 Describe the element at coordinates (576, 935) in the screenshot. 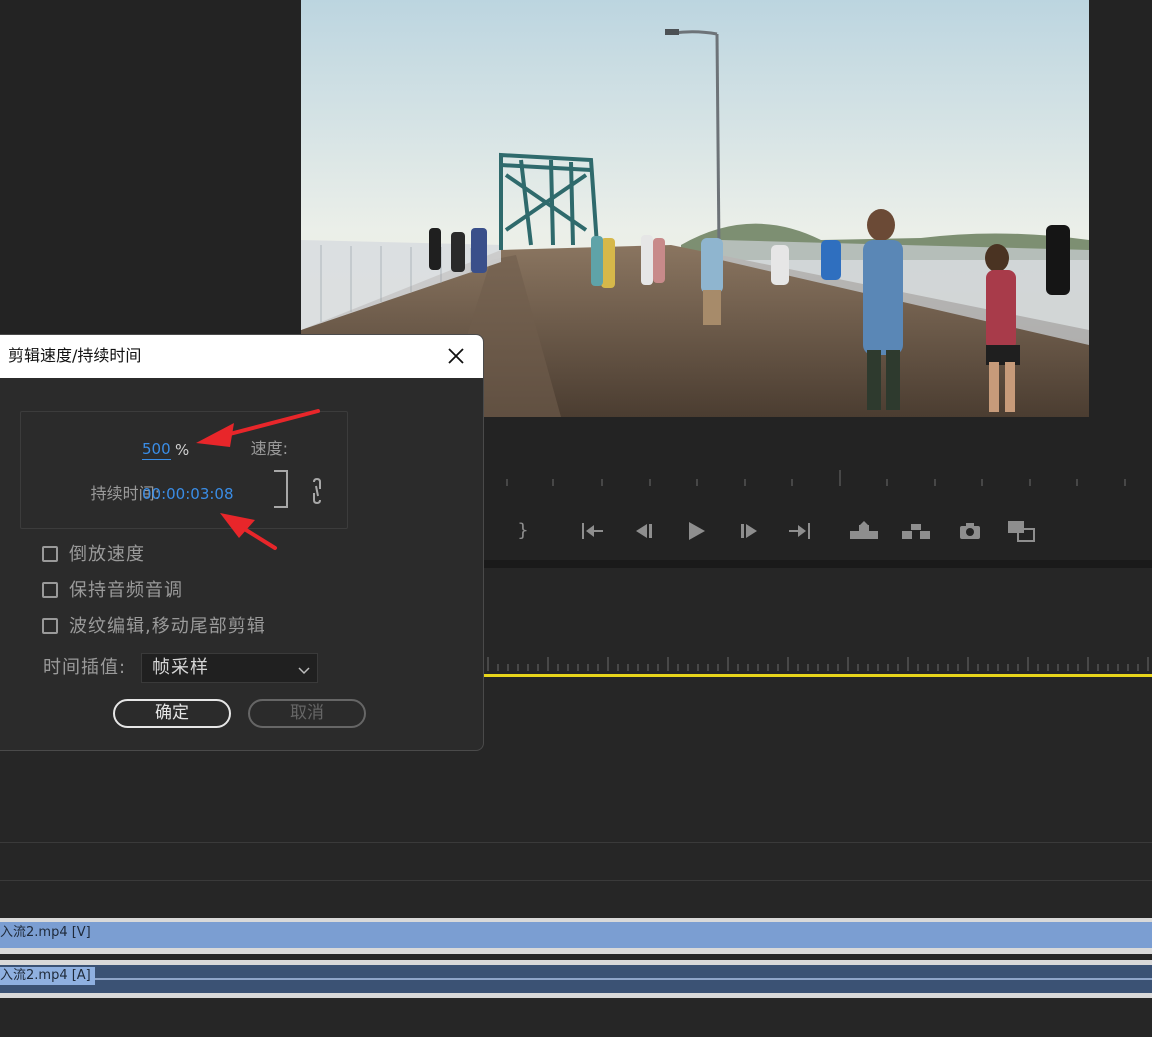

I see `video-clip` at that location.